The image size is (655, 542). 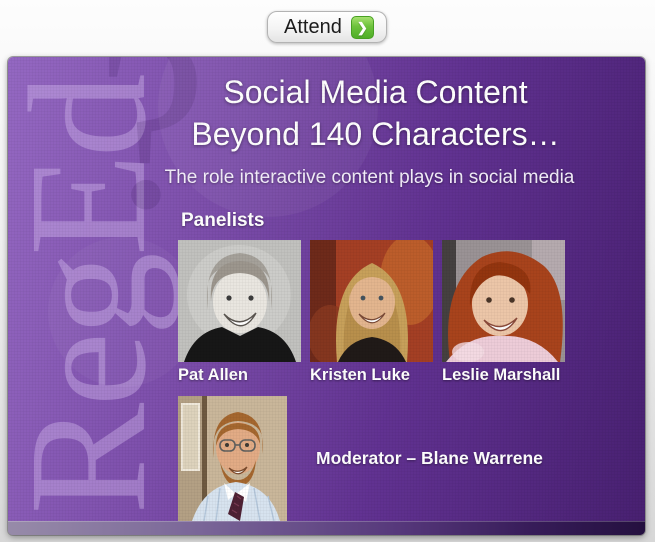 I want to click on arrow-right-icon: ❯, so click(x=362, y=27).